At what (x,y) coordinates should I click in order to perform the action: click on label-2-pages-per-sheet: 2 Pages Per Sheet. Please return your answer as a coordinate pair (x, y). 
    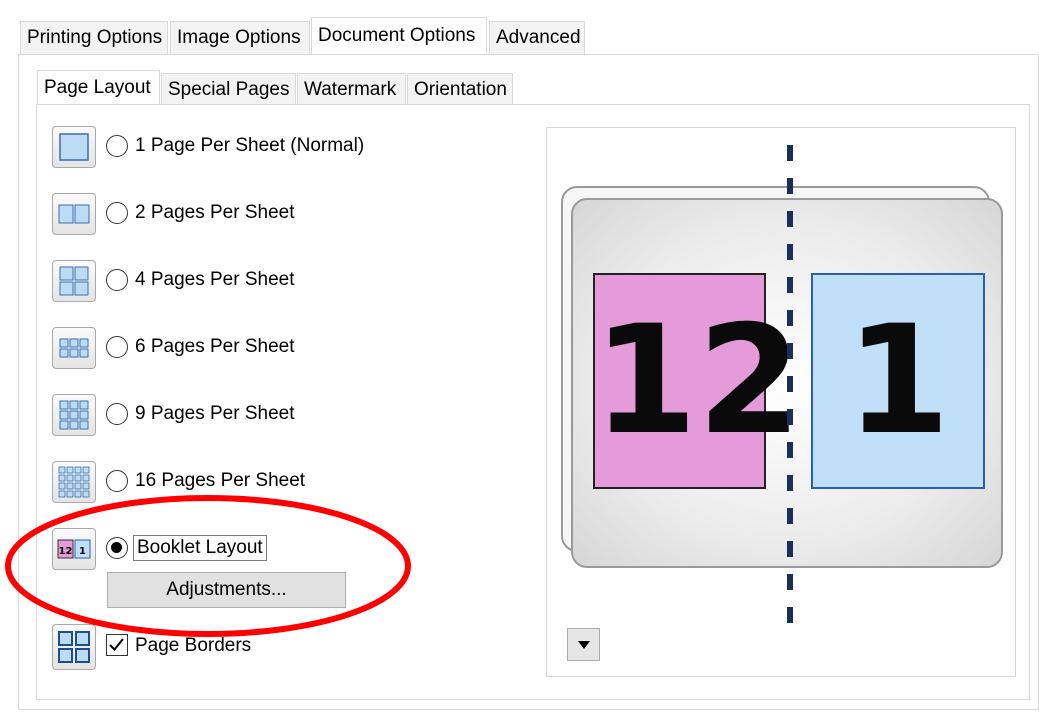
    Looking at the image, I should click on (215, 212).